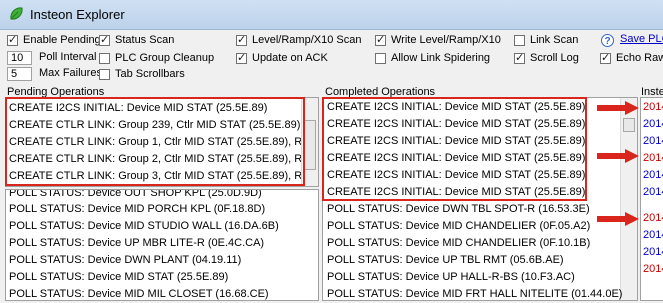  What do you see at coordinates (331, 15) in the screenshot?
I see `title-bar: Insteon Explorer` at bounding box center [331, 15].